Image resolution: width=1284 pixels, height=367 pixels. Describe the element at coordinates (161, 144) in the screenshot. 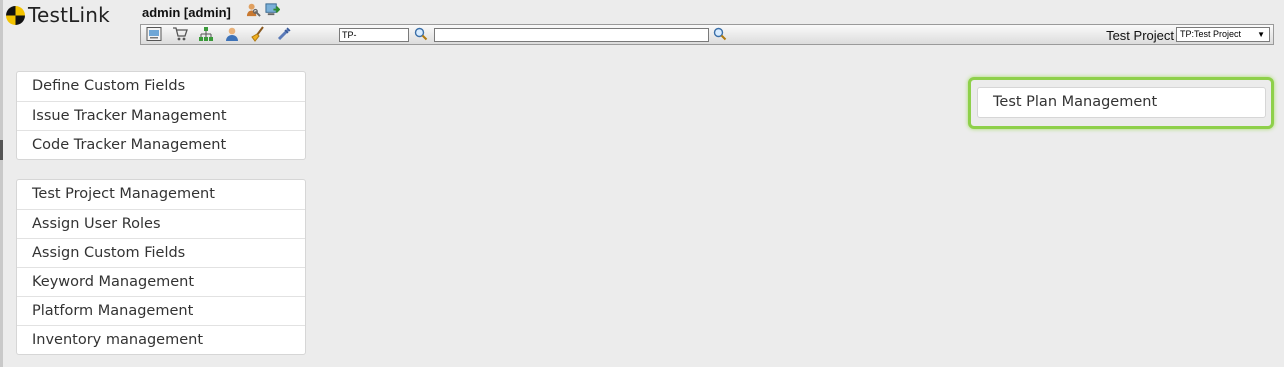

I see `menu-item-code-tracker-management: Code Tracker Management` at that location.